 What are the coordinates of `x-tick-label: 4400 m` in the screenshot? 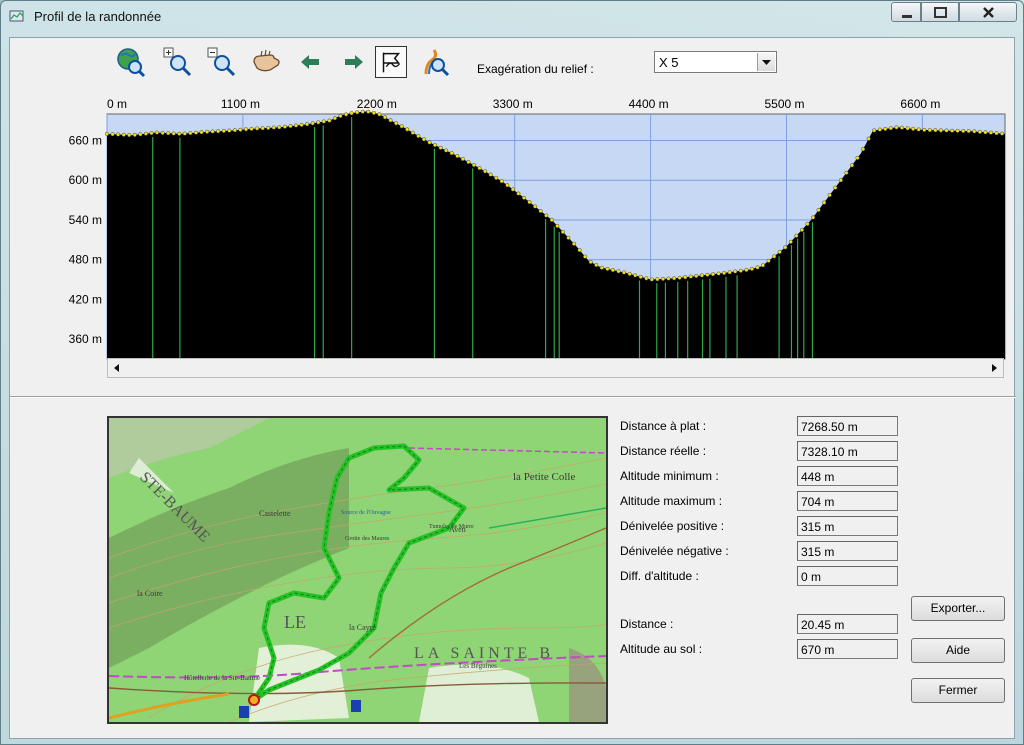 It's located at (649, 104).